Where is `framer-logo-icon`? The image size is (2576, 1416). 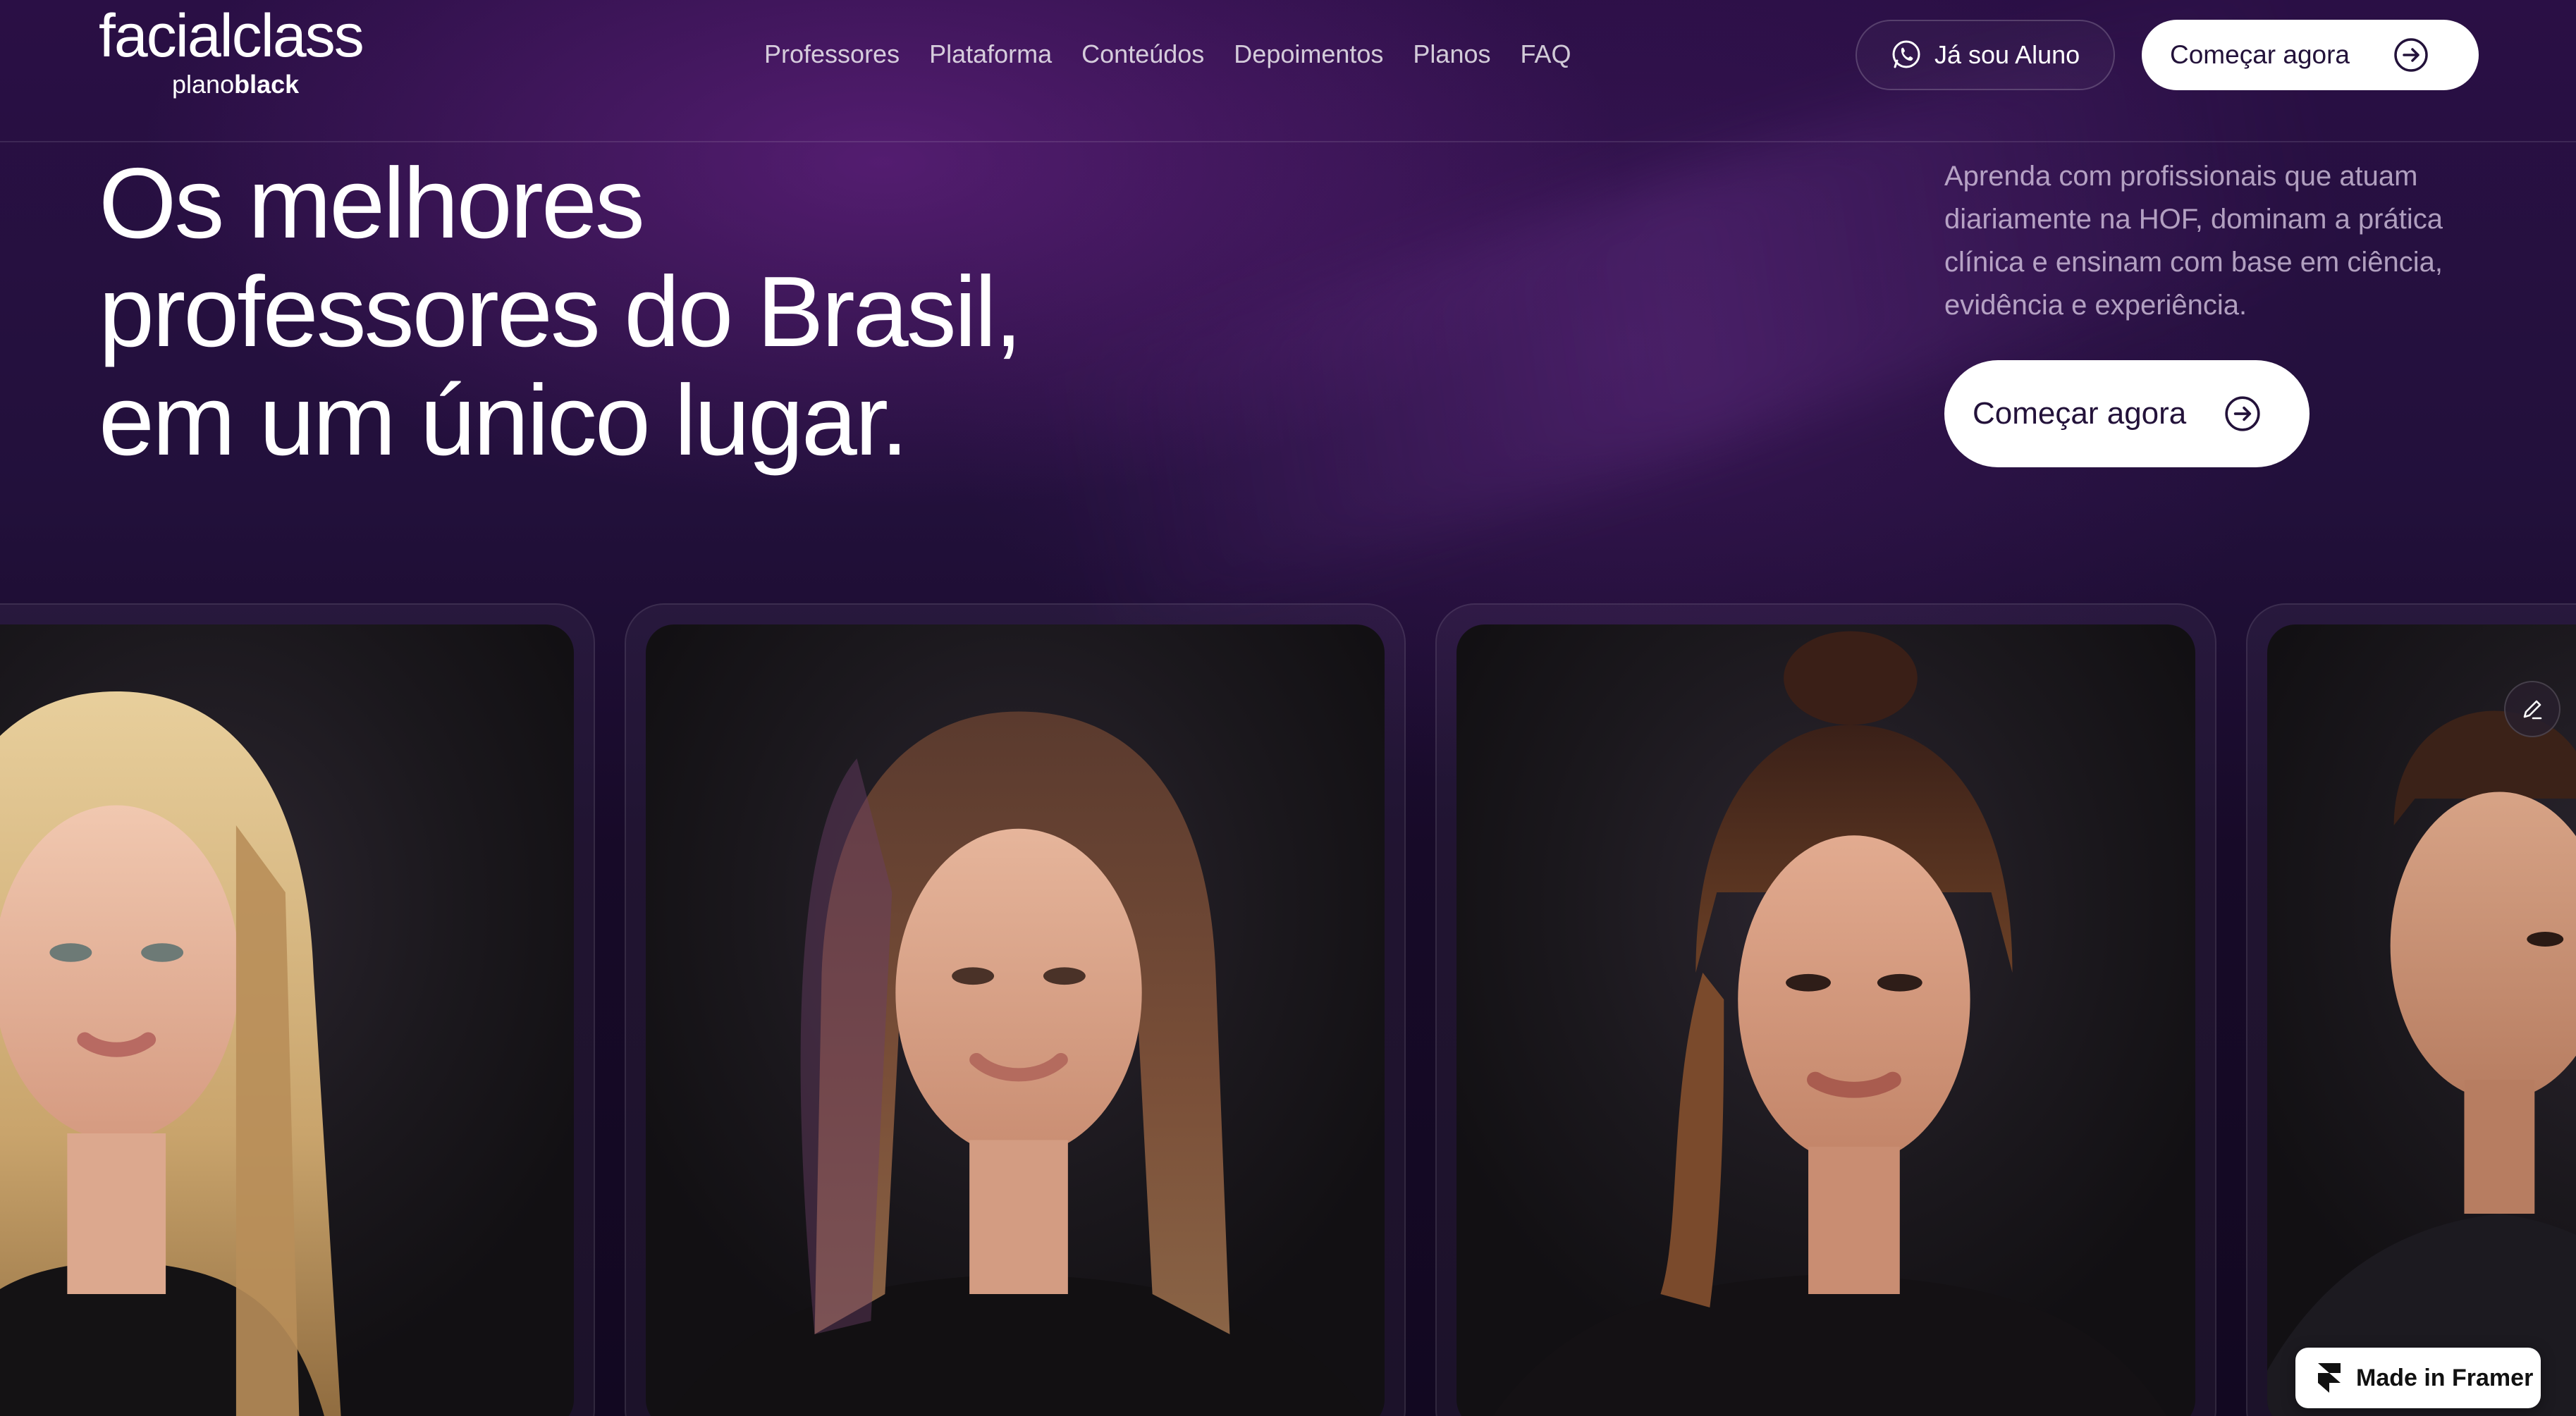
framer-logo-icon is located at coordinates (2329, 1378).